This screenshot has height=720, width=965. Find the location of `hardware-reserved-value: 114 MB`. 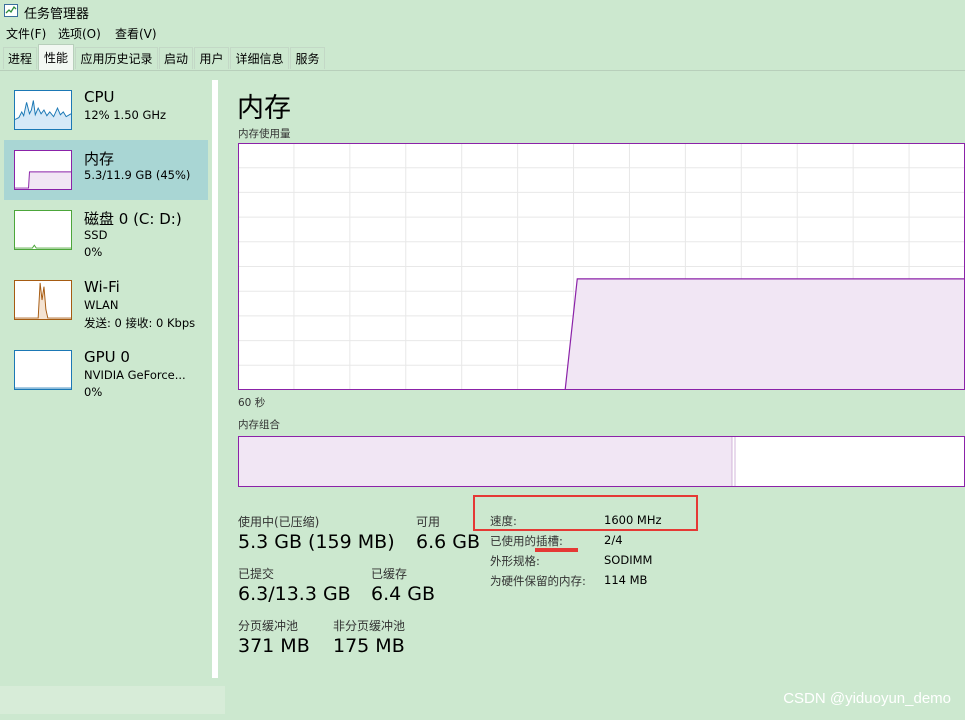

hardware-reserved-value: 114 MB is located at coordinates (626, 580).